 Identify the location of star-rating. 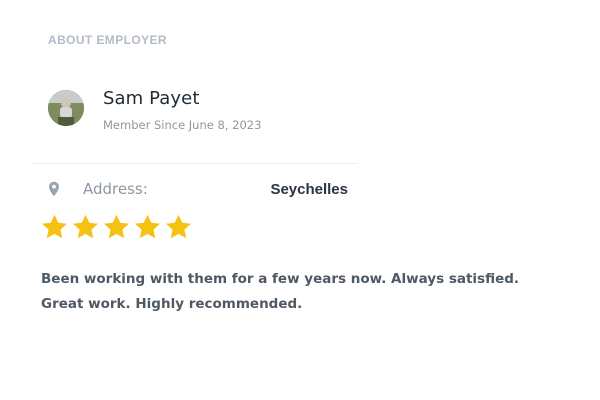
(116, 233).